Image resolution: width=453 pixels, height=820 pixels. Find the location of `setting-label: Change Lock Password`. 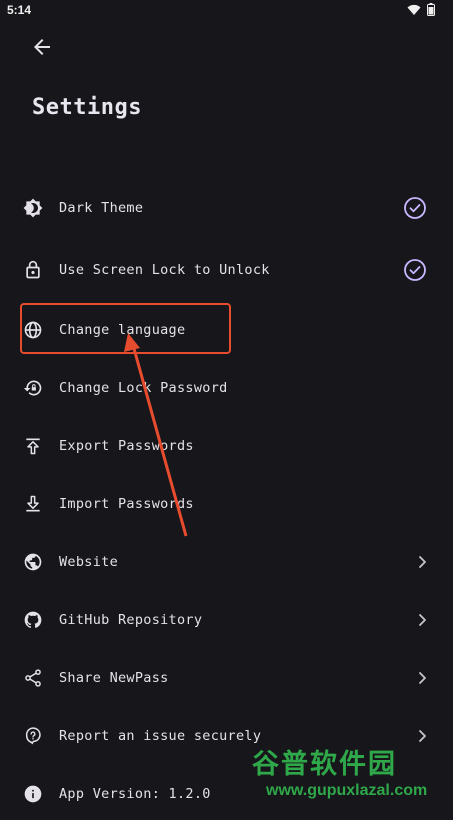

setting-label: Change Lock Password is located at coordinates (143, 388).